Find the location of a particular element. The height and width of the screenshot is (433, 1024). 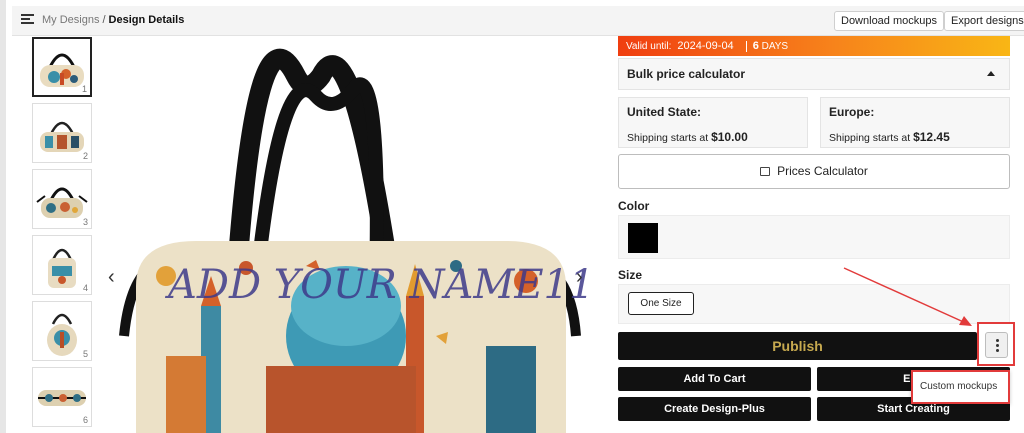

prices-calculator-label: Prices Calculator is located at coordinates (822, 171).